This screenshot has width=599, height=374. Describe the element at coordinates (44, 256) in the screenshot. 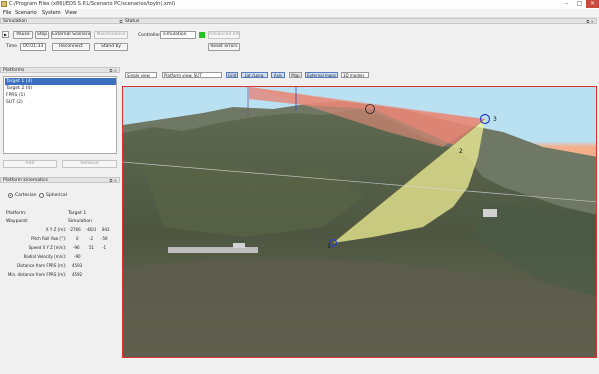

I see `row-label: Radial Velocity [m/s]:` at that location.